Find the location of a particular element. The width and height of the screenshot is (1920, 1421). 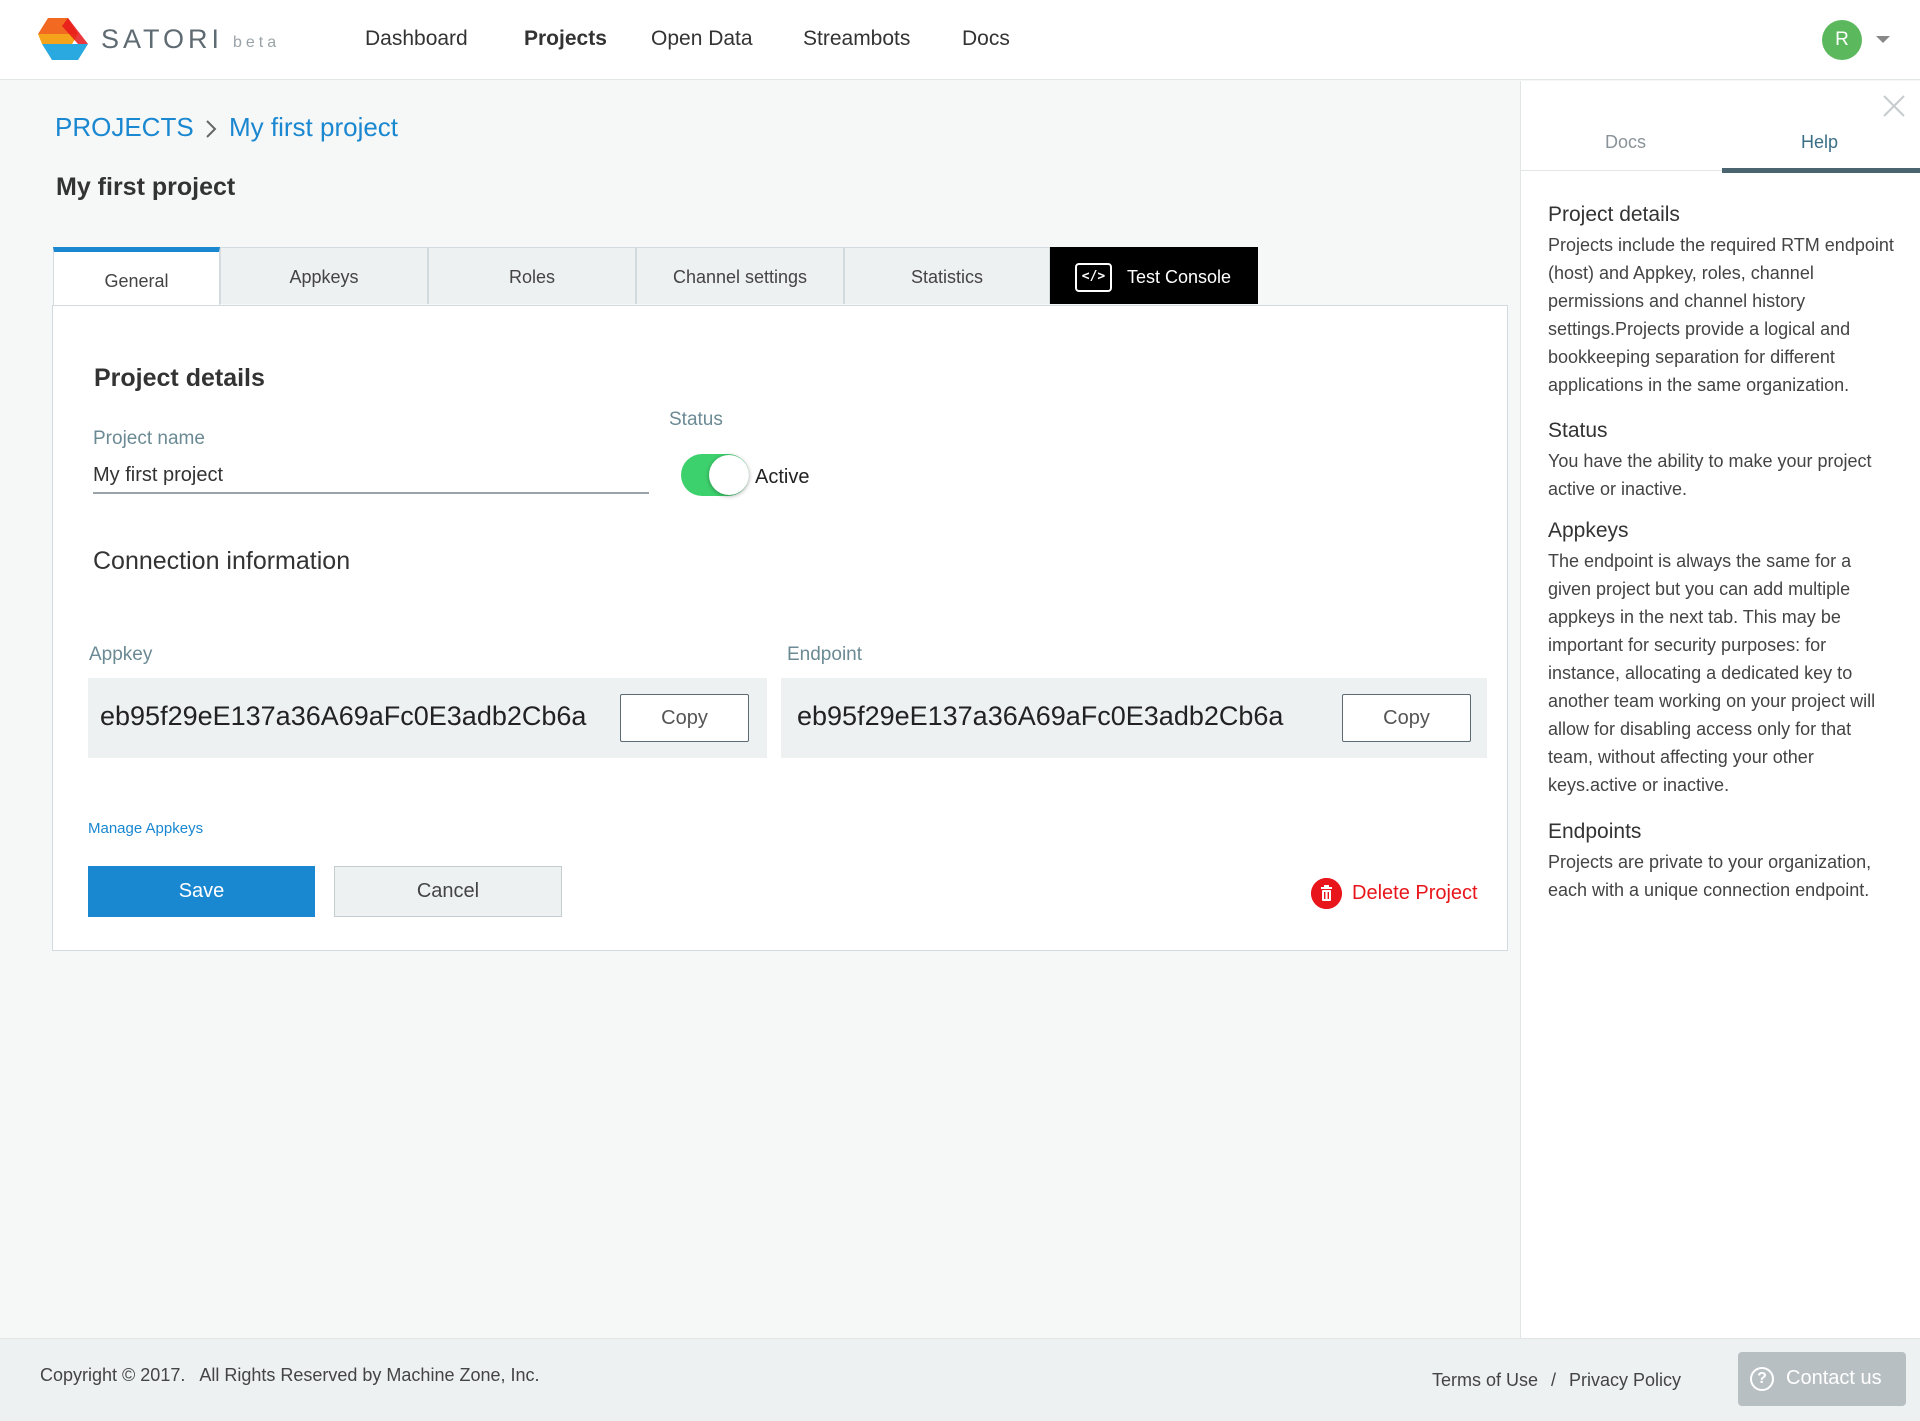

endpoint-label: Endpoint is located at coordinates (825, 654).